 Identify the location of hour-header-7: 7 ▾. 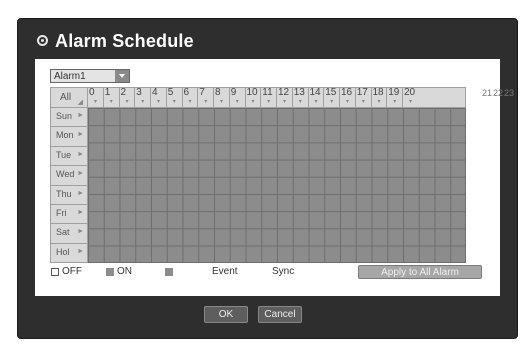
(206, 97).